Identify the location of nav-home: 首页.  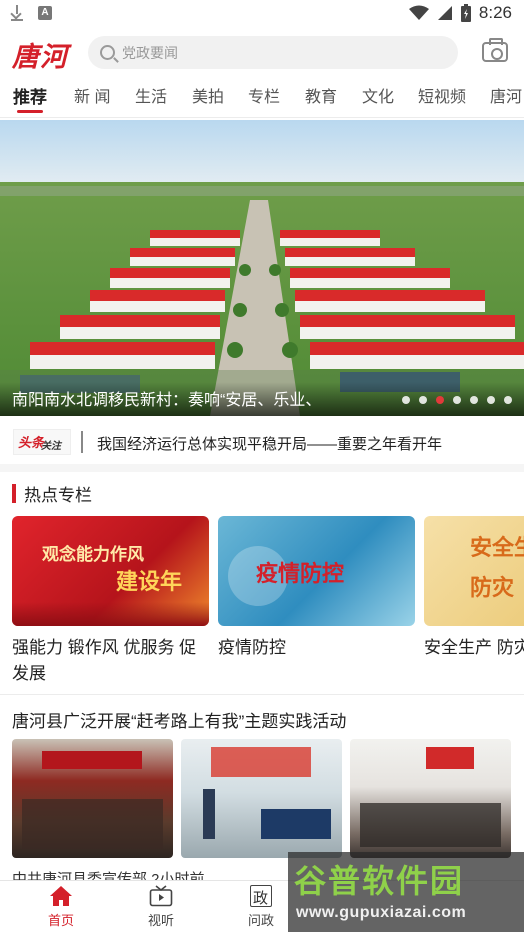
(61, 907).